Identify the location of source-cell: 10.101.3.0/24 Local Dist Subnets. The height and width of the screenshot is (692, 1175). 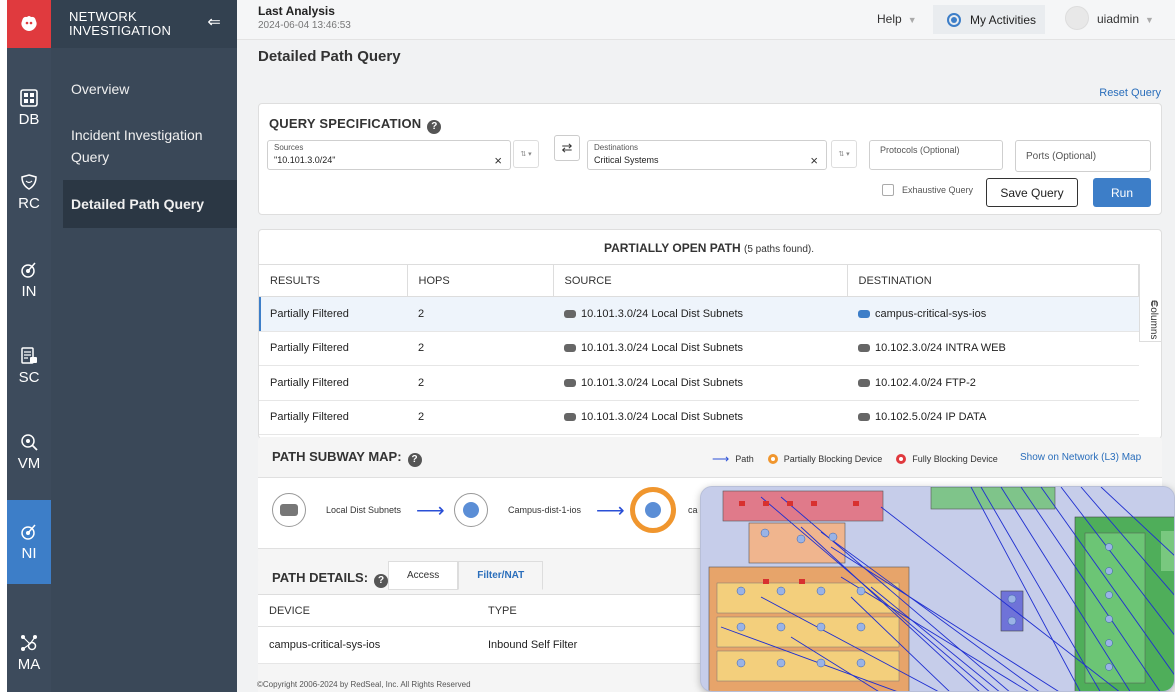
(700, 417).